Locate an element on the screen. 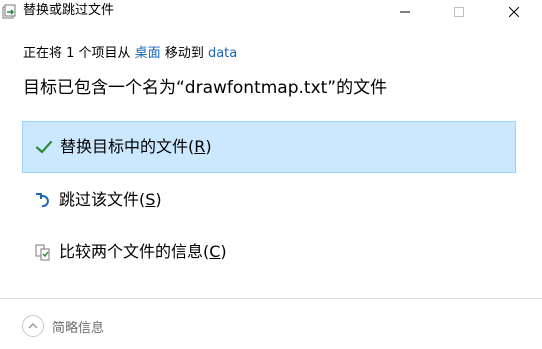 This screenshot has height=349, width=542. move-info-prefix: 正在将 1 个项目从 is located at coordinates (79, 53).